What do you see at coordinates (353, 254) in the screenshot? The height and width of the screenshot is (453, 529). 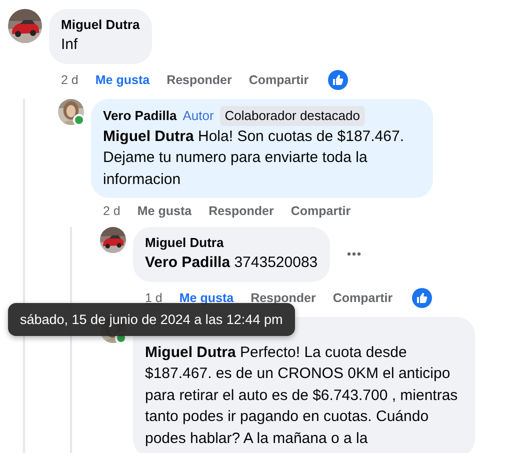 I see `more-options-icon` at bounding box center [353, 254].